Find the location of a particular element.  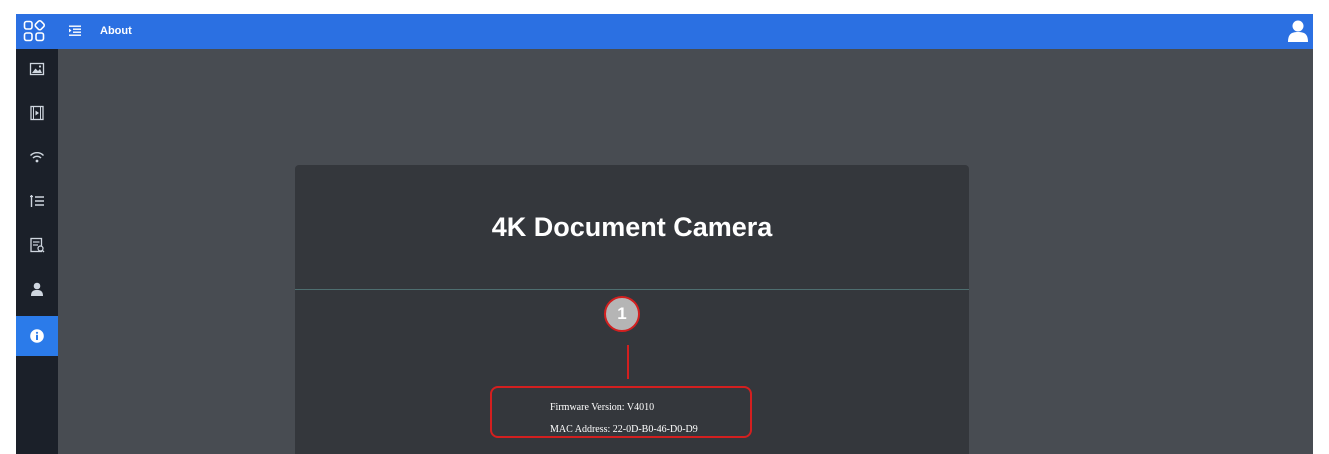

mac-address-row: MAC Address: 22-0D-B0-46-D0-D9 is located at coordinates (624, 429).